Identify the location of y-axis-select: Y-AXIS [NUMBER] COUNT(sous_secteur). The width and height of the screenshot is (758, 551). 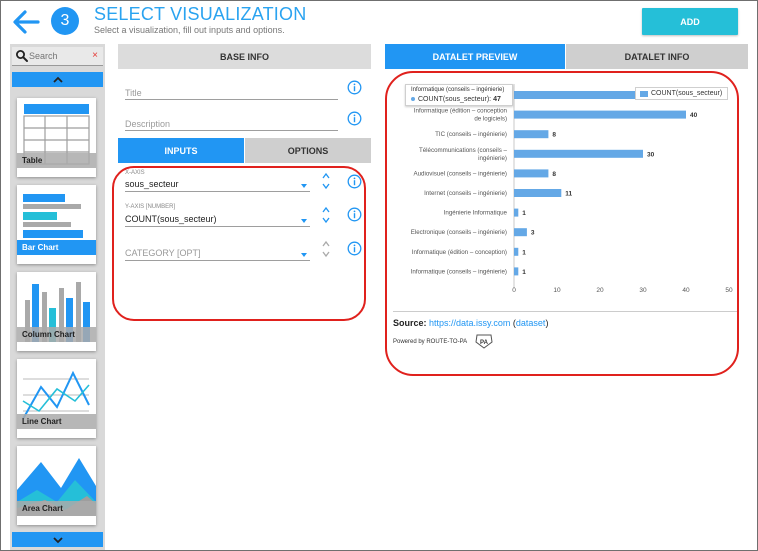
(217, 215).